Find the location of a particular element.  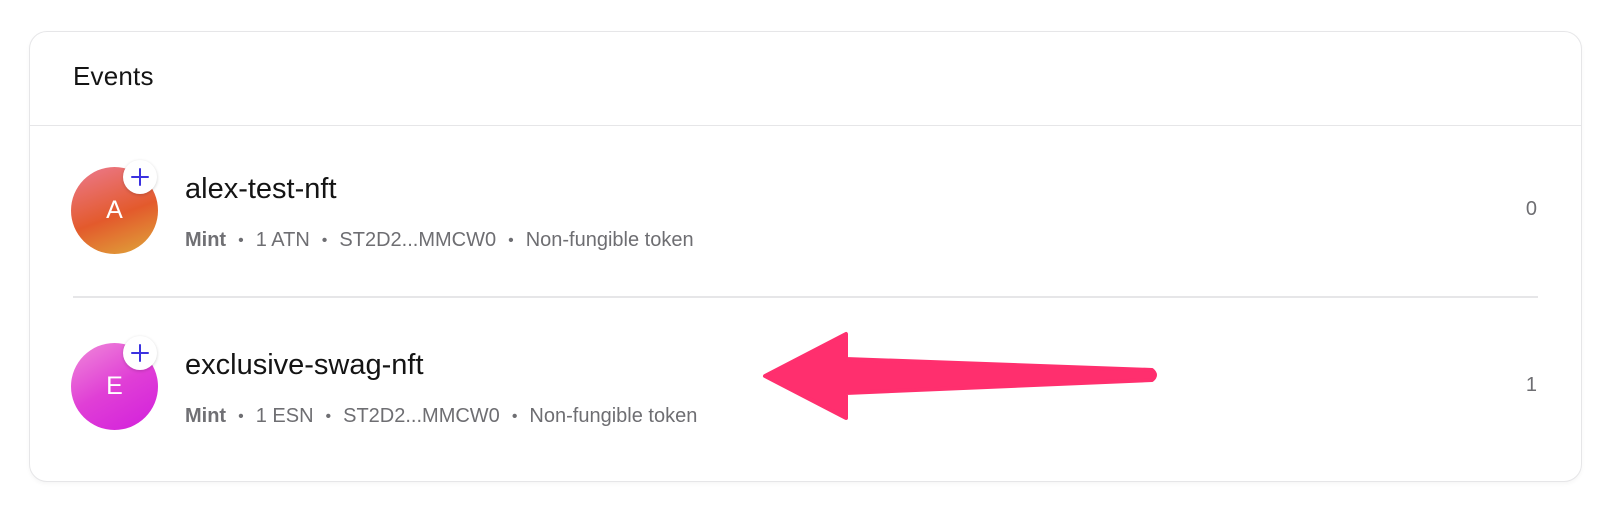

event-amount: 1 ESN is located at coordinates (284, 416).